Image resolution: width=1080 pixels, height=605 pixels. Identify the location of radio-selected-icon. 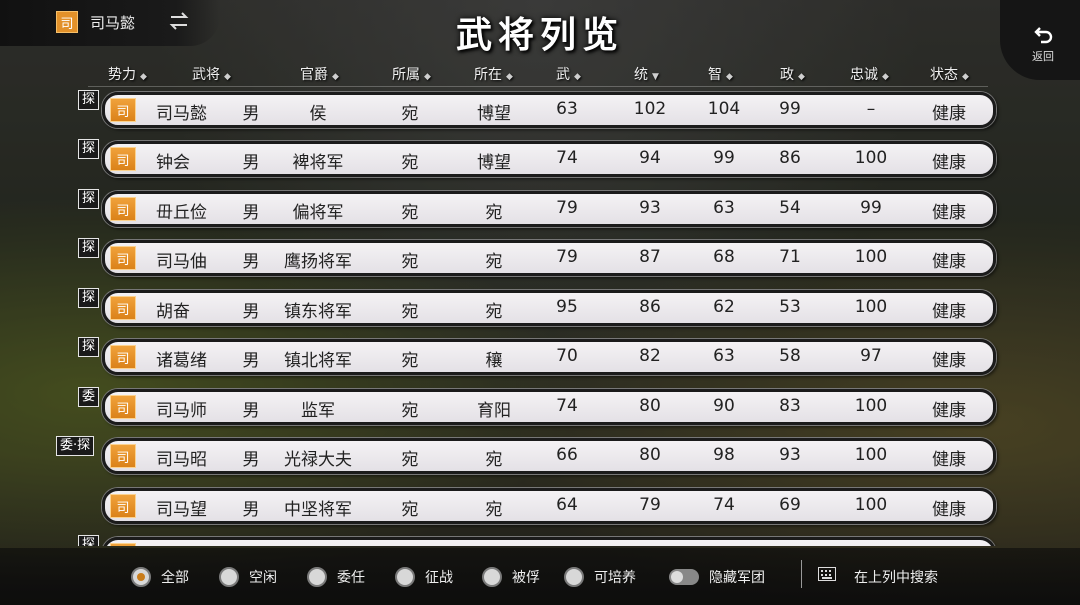
(141, 577).